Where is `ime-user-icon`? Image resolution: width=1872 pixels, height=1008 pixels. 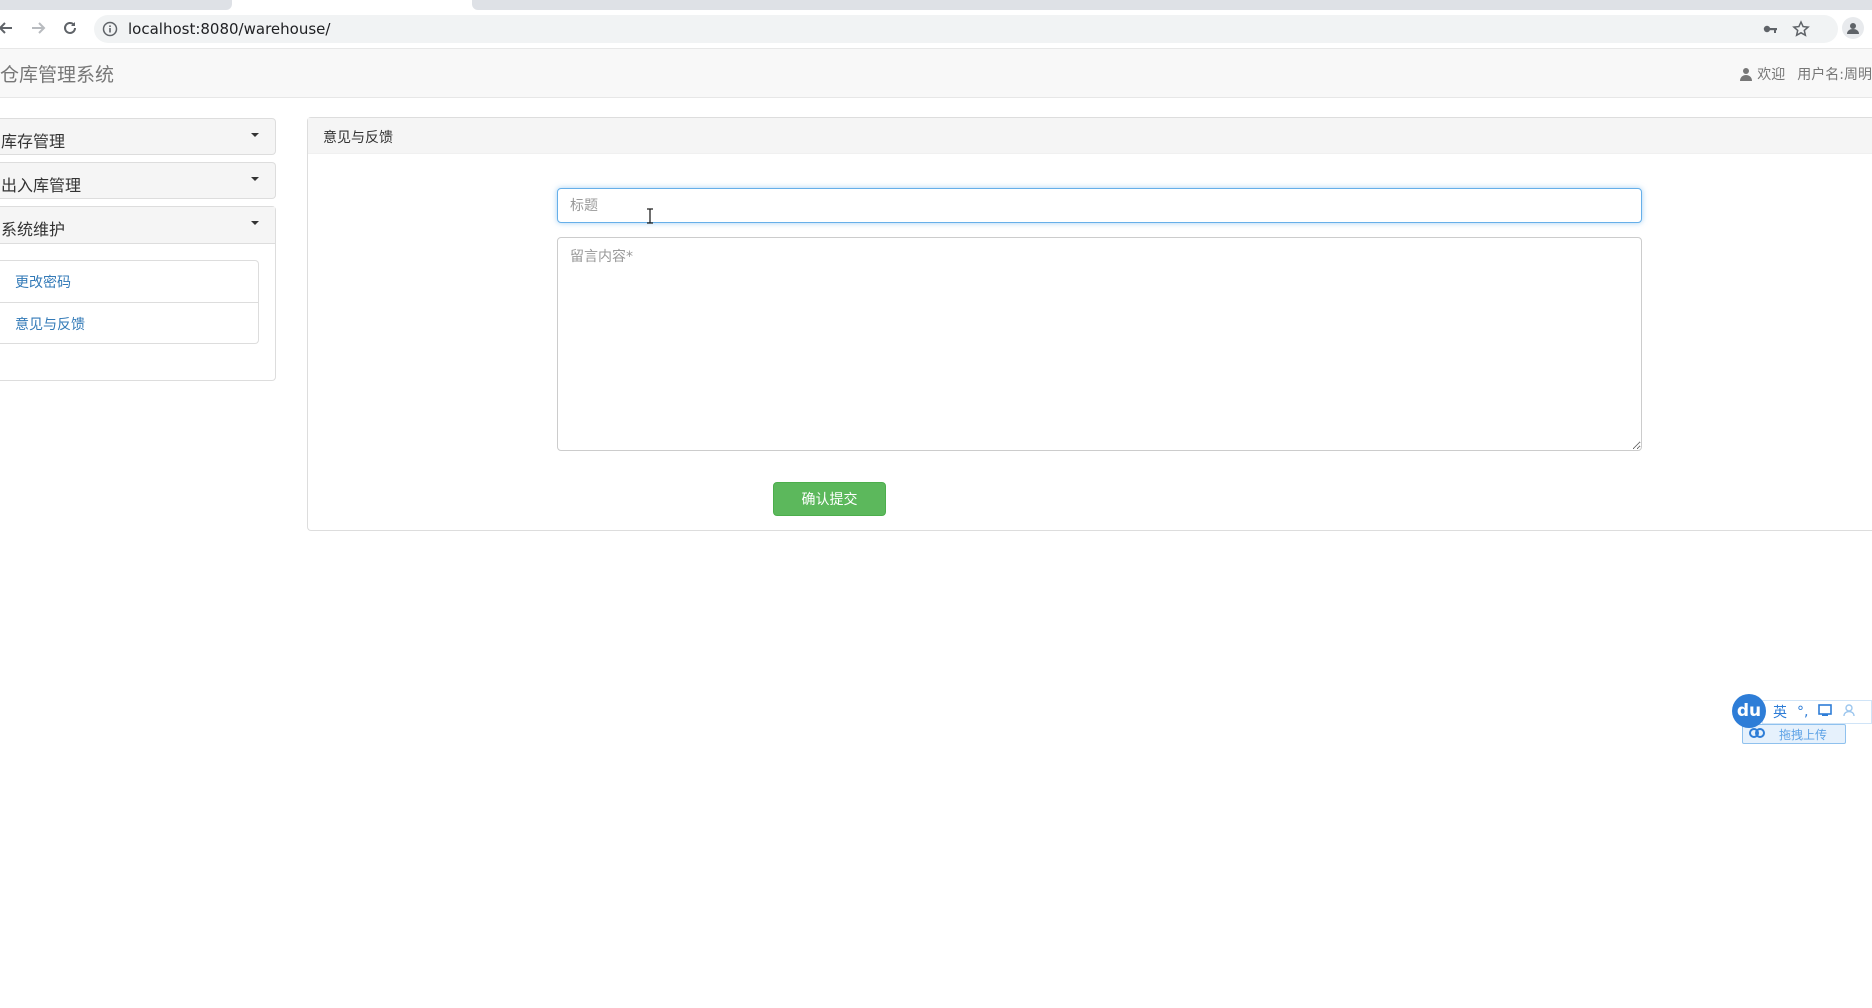
ime-user-icon is located at coordinates (1849, 712).